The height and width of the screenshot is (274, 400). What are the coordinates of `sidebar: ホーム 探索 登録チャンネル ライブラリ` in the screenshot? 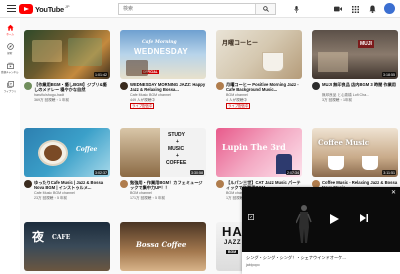 It's located at (10, 146).